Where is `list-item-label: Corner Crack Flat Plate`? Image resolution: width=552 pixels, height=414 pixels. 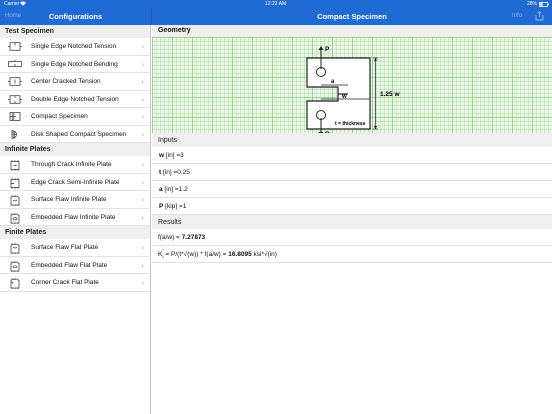 list-item-label: Corner Crack Flat Plate is located at coordinates (65, 282).